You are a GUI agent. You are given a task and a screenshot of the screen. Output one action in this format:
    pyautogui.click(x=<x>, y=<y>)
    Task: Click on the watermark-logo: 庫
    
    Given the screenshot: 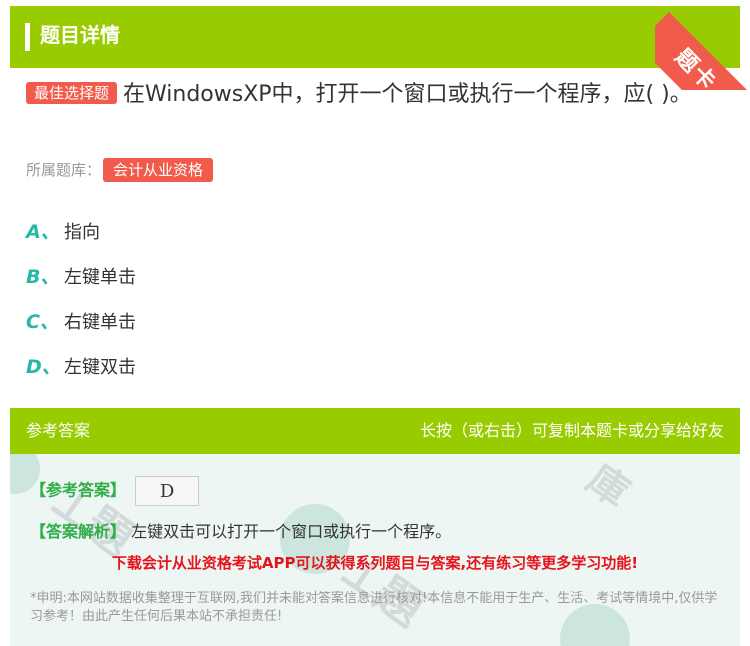 What is the action you would take?
    pyautogui.click(x=608, y=486)
    